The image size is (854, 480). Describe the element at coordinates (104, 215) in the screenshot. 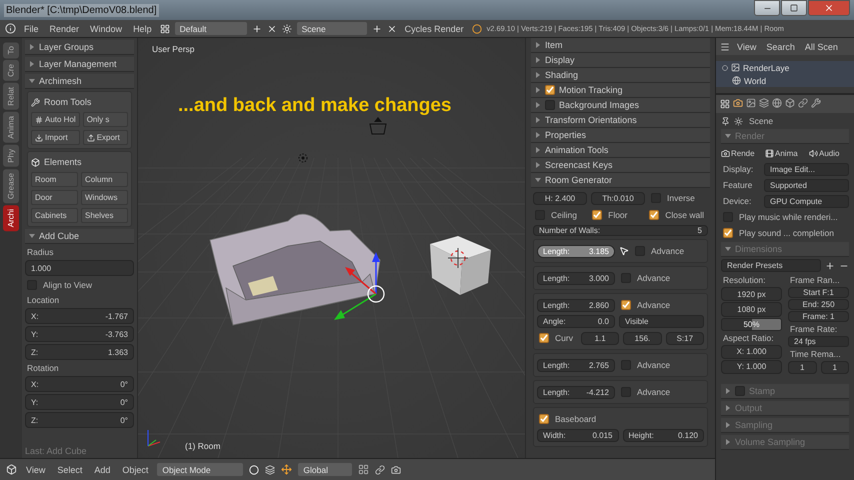

I see `tool-button: Shelves` at that location.